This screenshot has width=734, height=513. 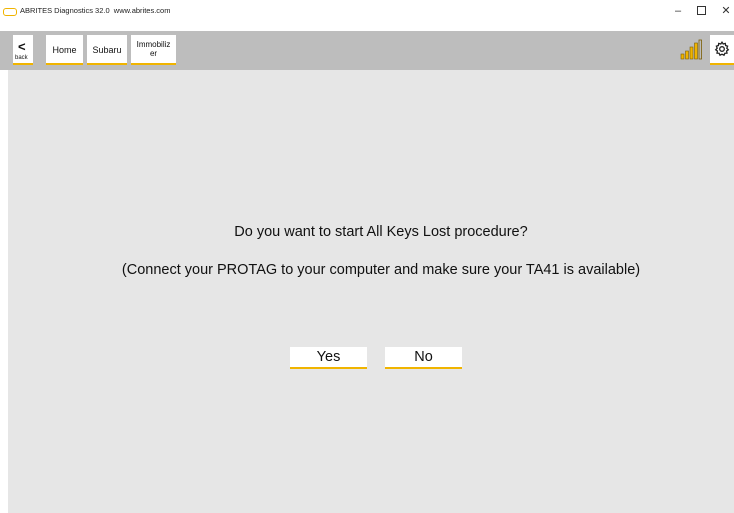 What do you see at coordinates (367, 50) in the screenshot?
I see `toolbar: < back Home Subaru Immobiliz er` at bounding box center [367, 50].